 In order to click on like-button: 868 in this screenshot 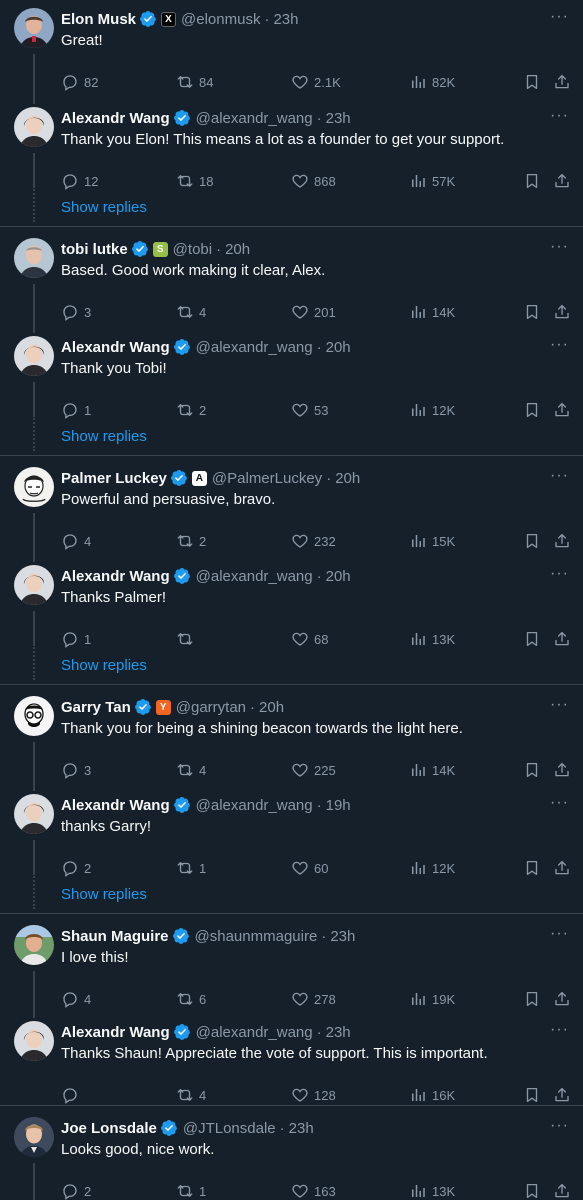, I will do `click(313, 181)`.